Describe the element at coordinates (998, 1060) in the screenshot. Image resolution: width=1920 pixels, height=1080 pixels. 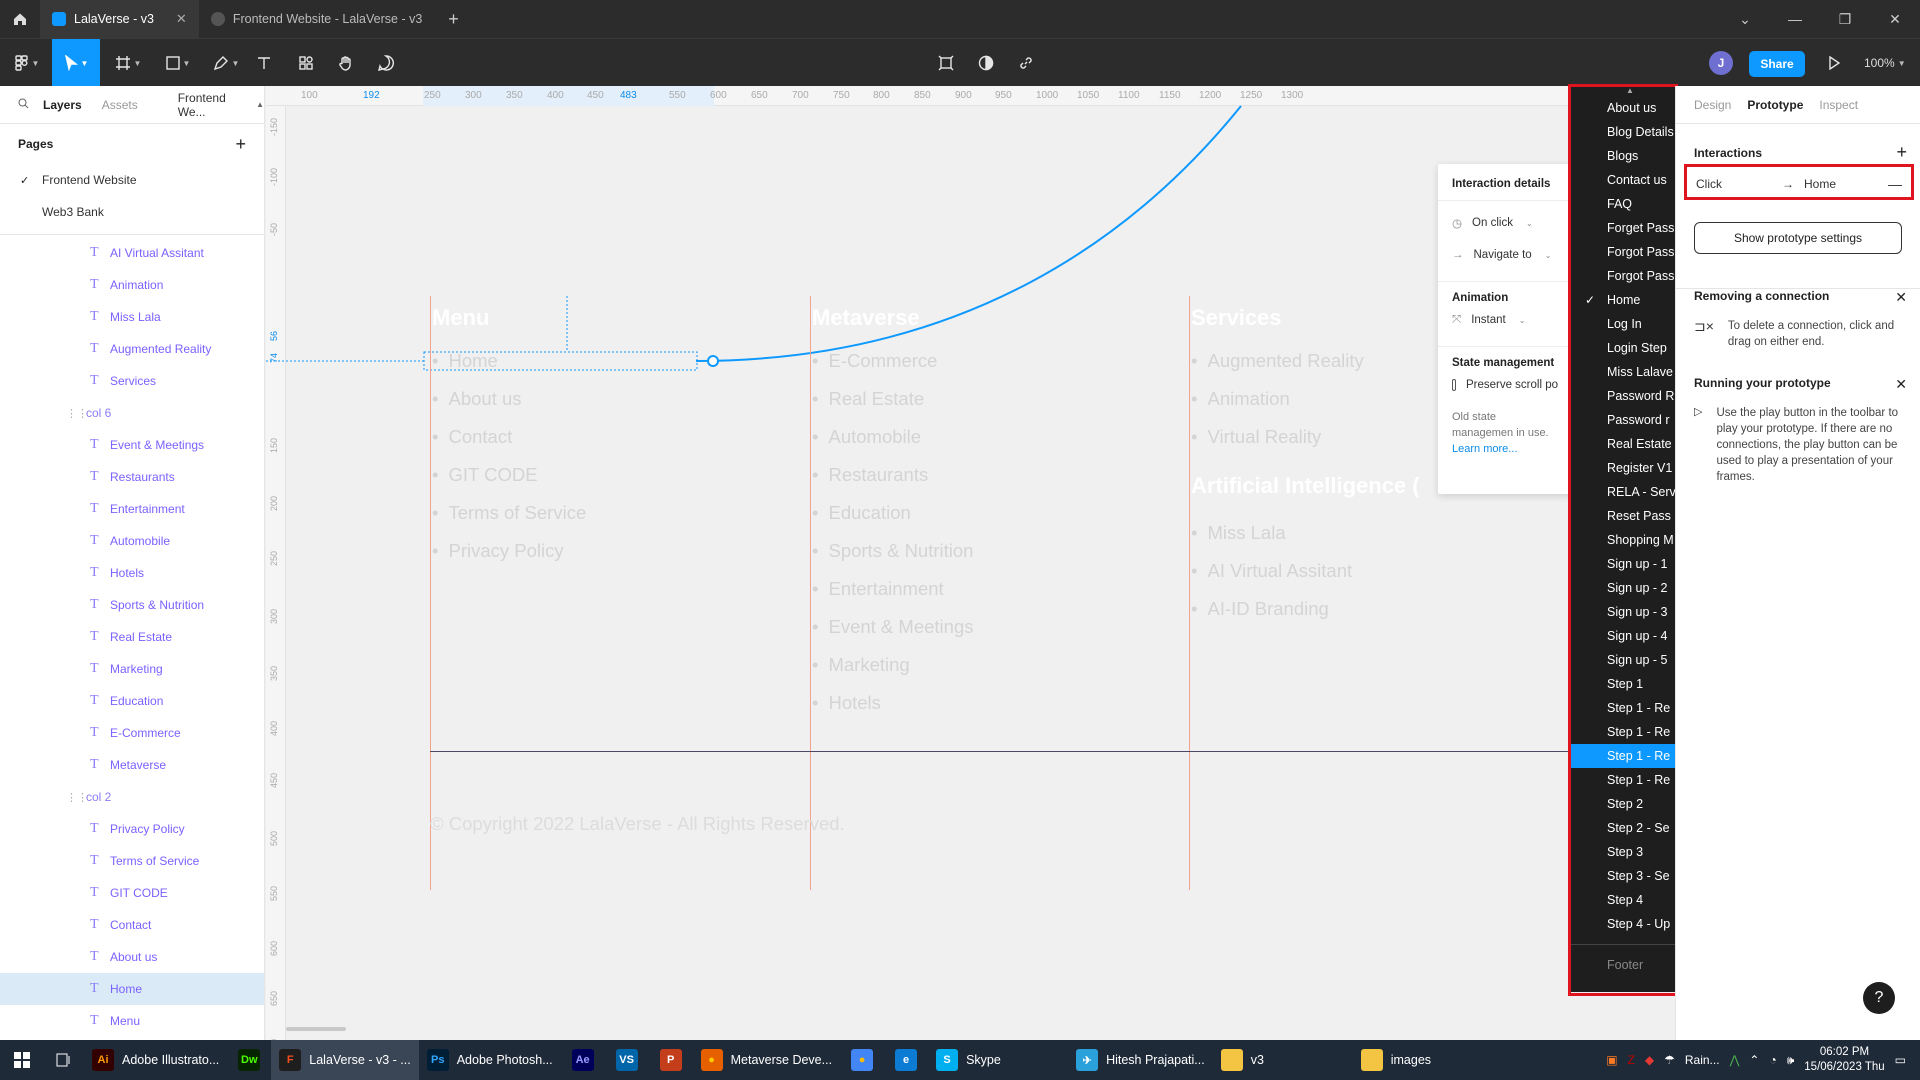
I see `taskbar-app: S Skype` at that location.